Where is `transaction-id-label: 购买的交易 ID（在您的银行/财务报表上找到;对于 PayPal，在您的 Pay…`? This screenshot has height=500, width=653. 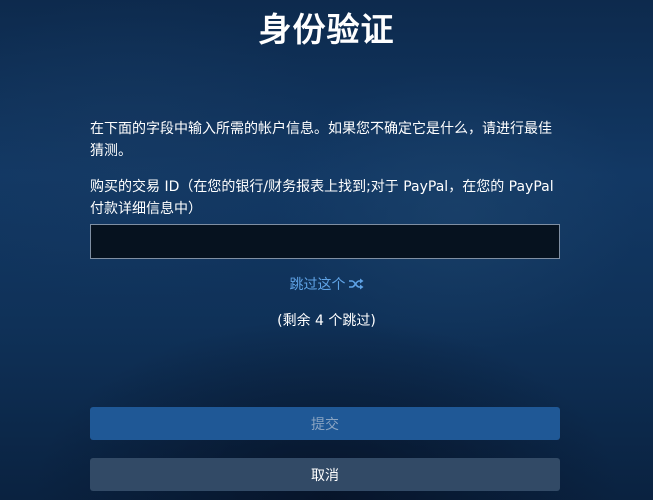 transaction-id-label: 购买的交易 ID（在您的银行/财务报表上找到;对于 PayPal，在您的 Pay… is located at coordinates (322, 198).